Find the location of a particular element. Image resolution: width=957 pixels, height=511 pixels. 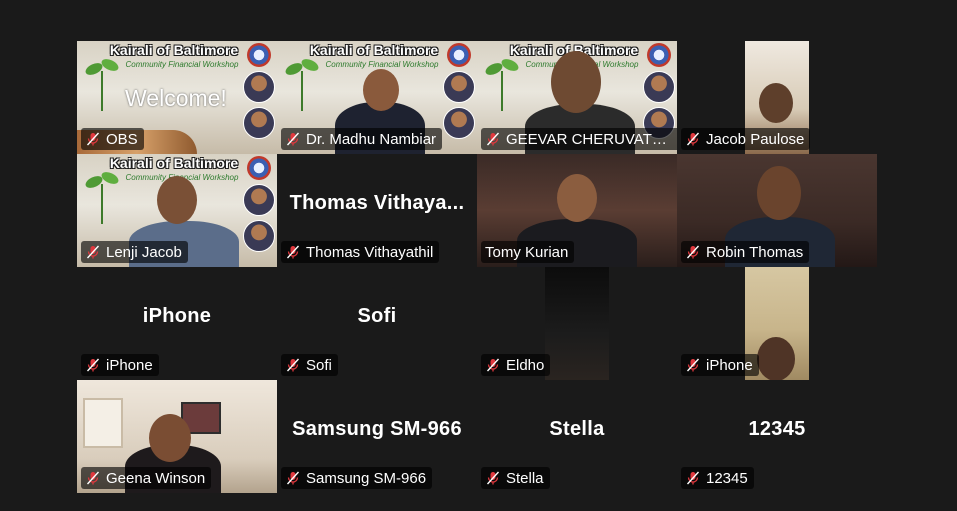

participant-display-name: 12345 is located at coordinates (777, 429).